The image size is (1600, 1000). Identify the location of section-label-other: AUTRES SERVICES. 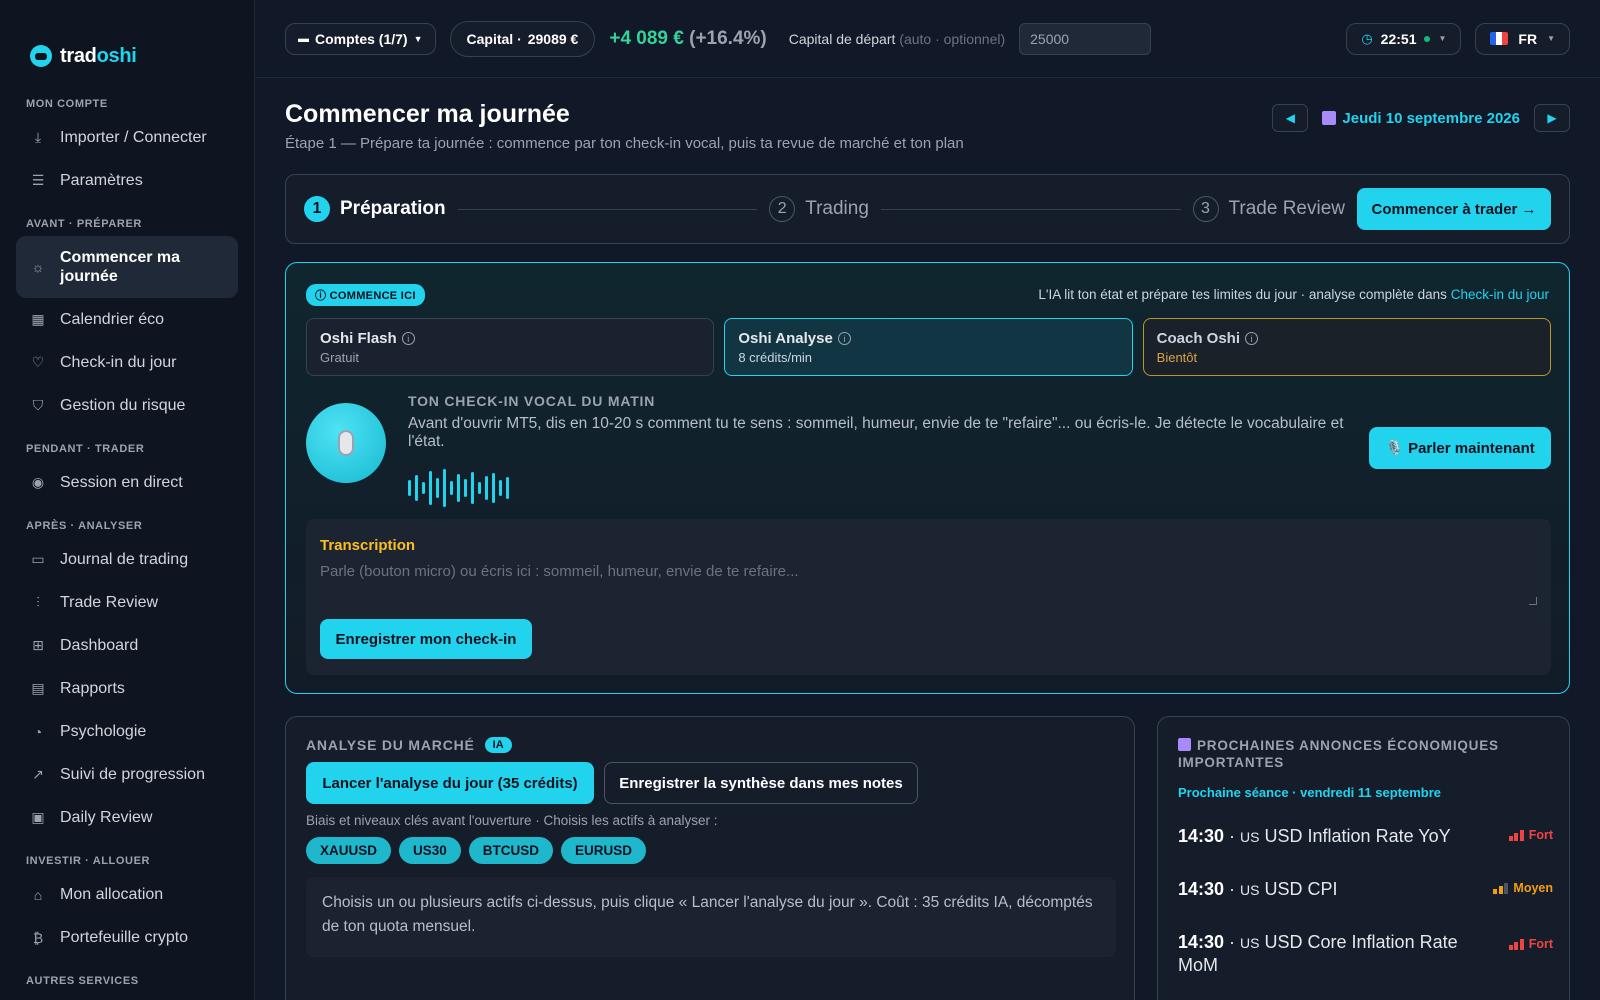
(82, 981).